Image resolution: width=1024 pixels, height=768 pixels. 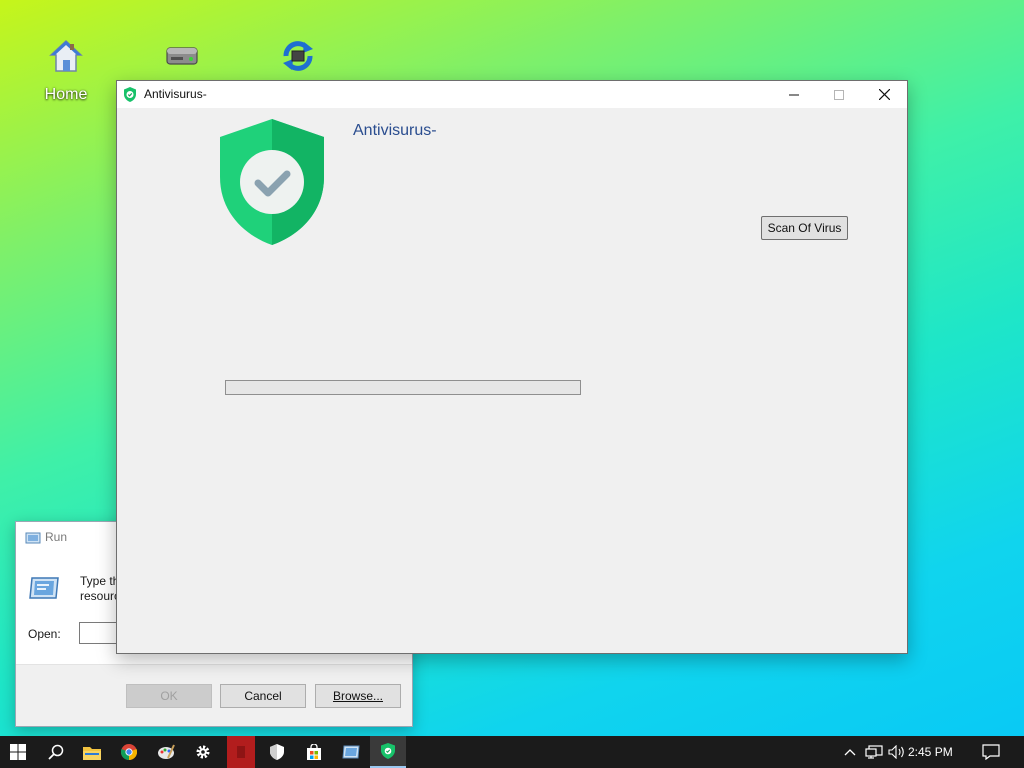 I want to click on volume-icon, so click(x=896, y=752).